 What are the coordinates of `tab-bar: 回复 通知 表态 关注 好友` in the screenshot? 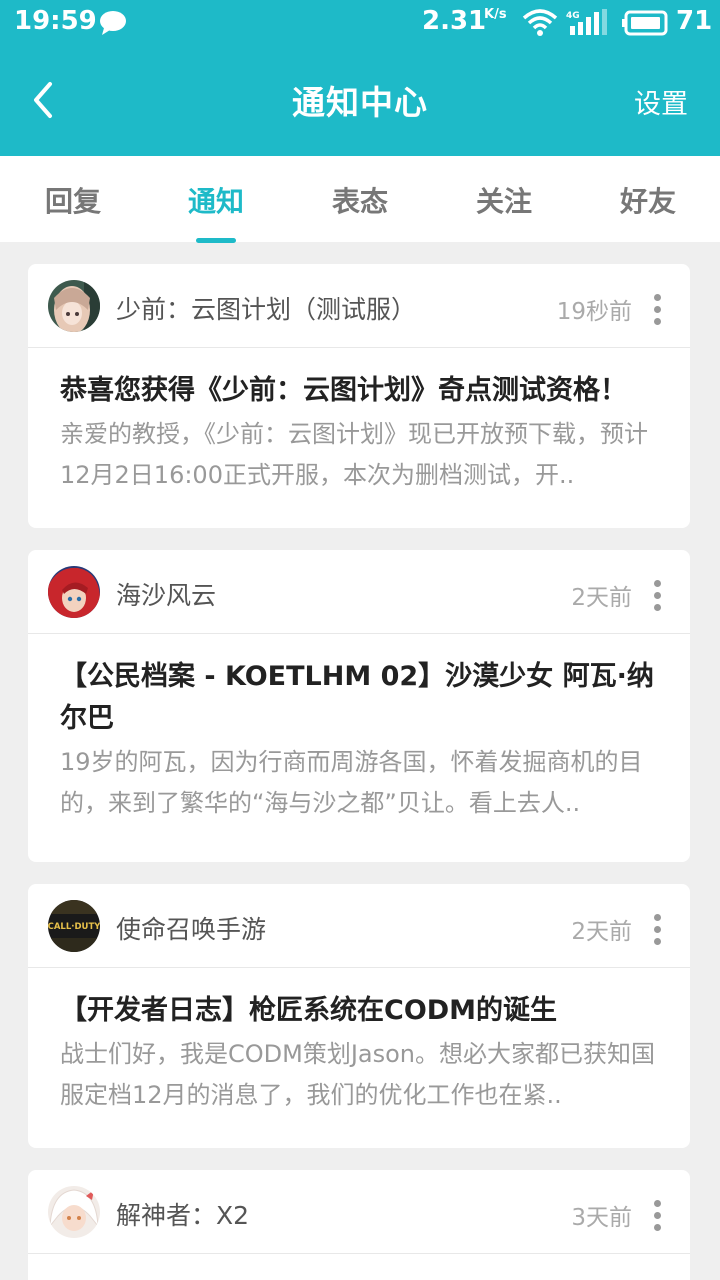 It's located at (360, 199).